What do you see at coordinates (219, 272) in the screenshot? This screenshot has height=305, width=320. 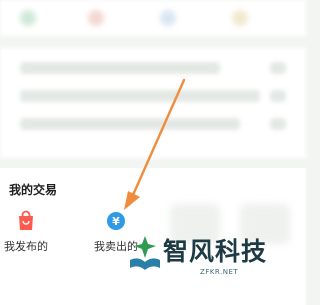 I see `brand-site: ZFKR.NET` at bounding box center [219, 272].